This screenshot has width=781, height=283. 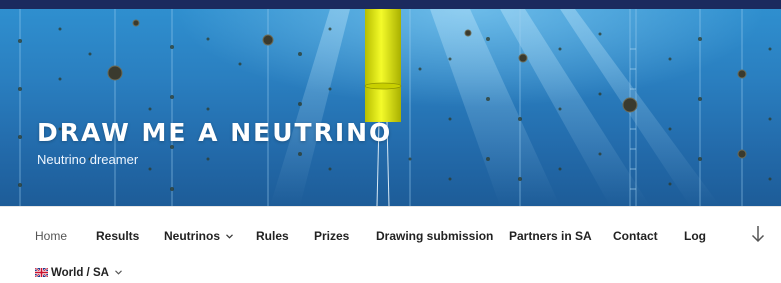 I want to click on nav-item-drawing-submission: Drawing submission, so click(x=434, y=236).